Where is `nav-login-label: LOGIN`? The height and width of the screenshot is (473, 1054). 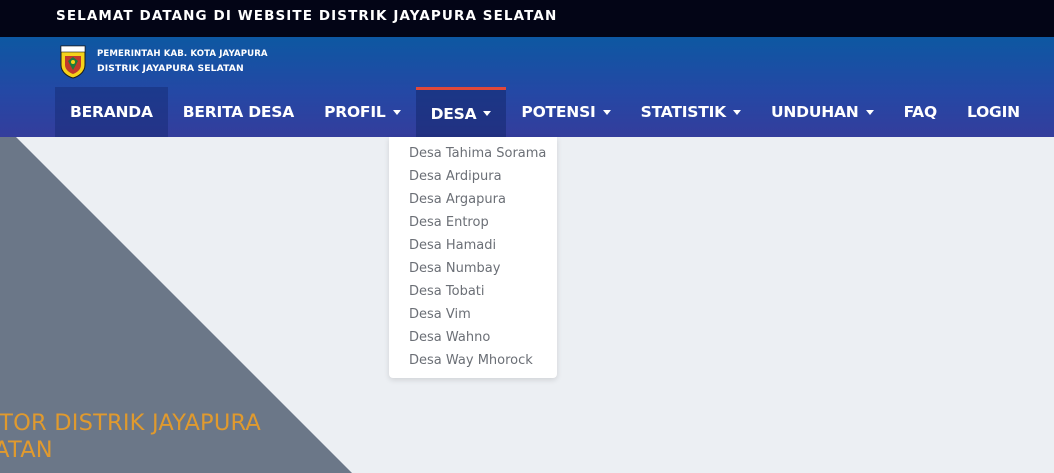 nav-login-label: LOGIN is located at coordinates (993, 112).